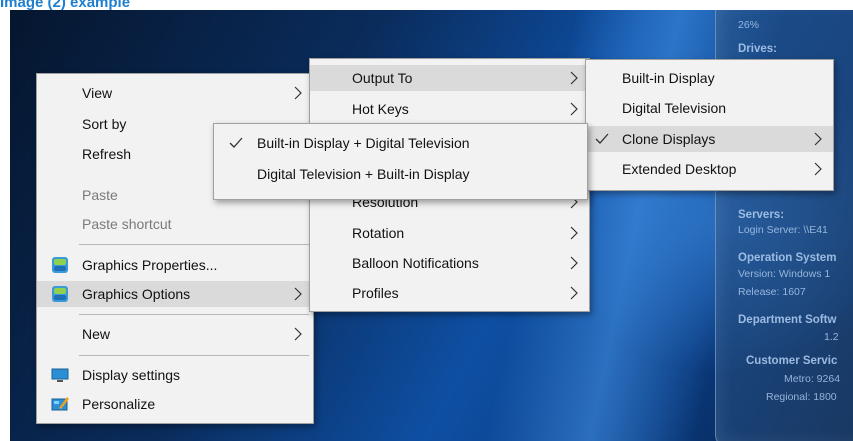 Image resolution: width=853 pixels, height=441 pixels. I want to click on menu-item-view: View, so click(175, 93).